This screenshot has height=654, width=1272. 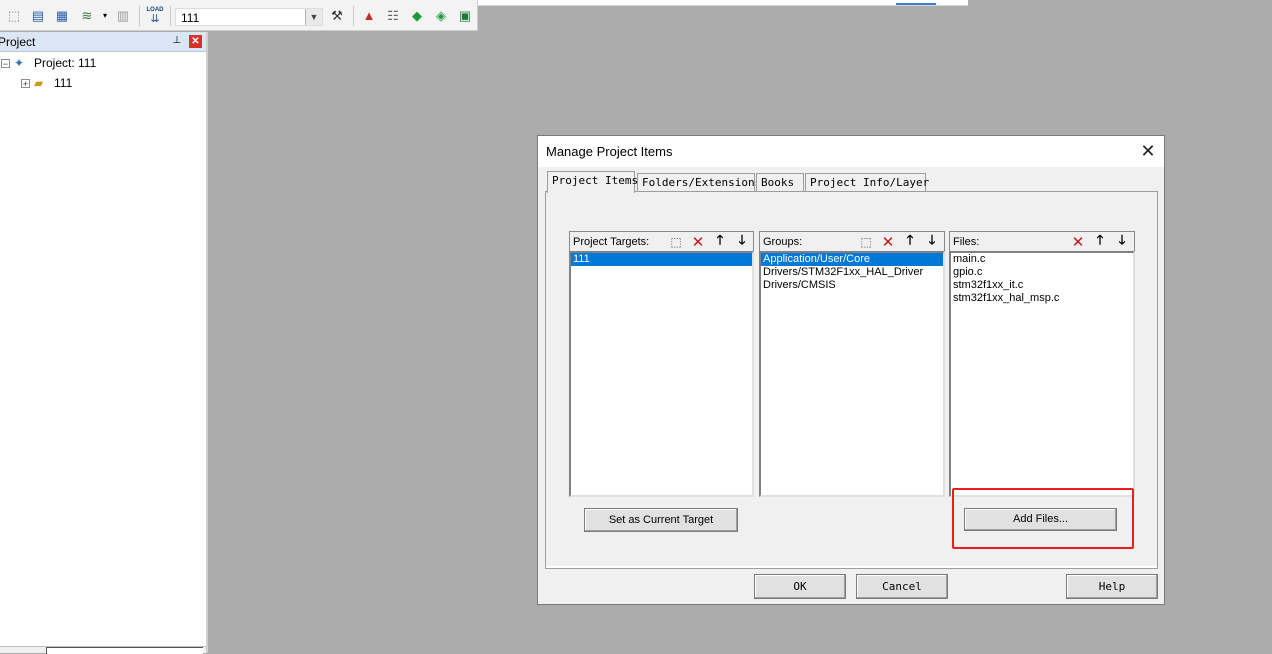 I want to click on rebuild-icon: ▦, so click(x=62, y=16).